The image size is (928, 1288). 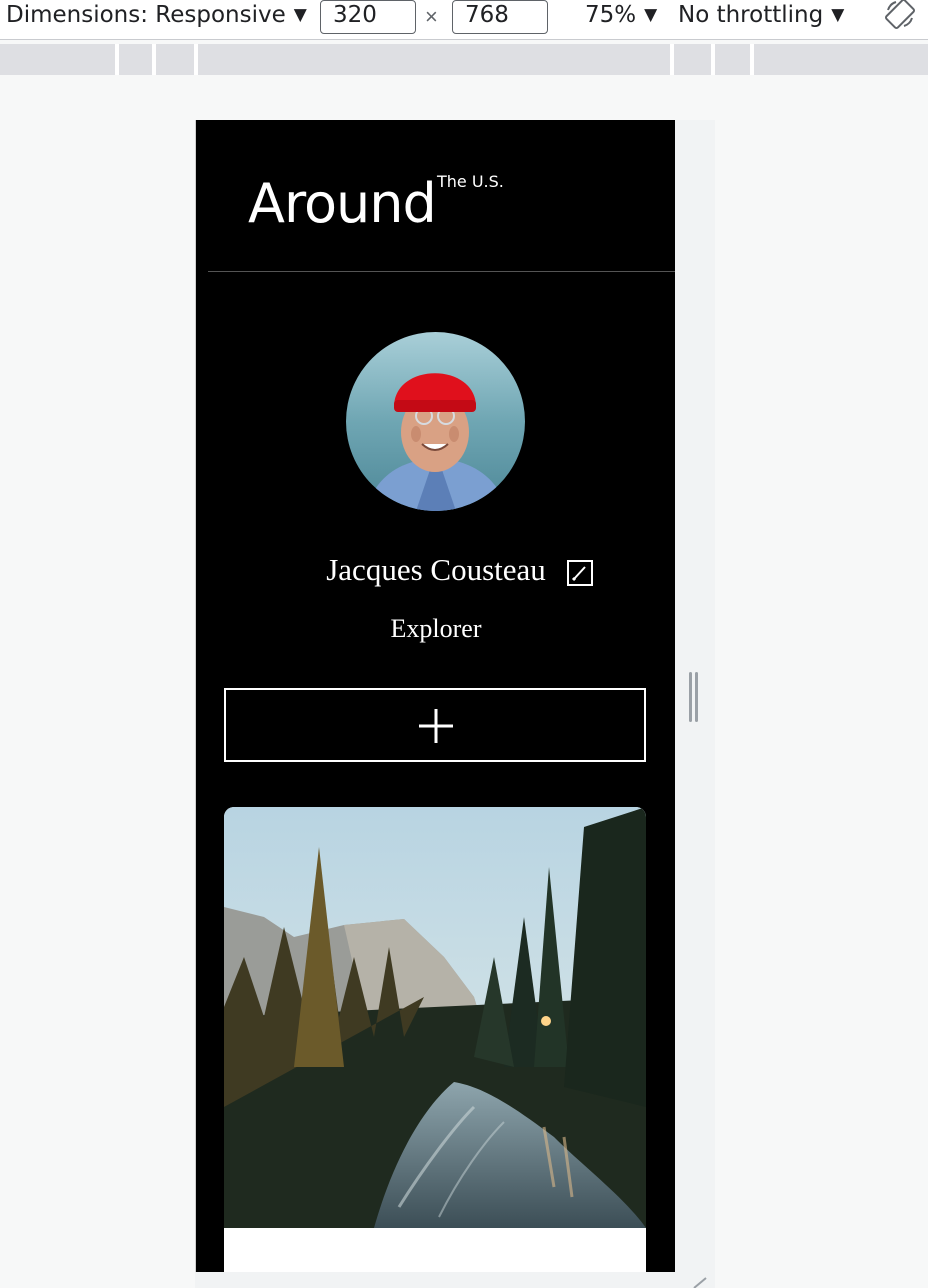 I want to click on card-image, so click(x=435, y=1017).